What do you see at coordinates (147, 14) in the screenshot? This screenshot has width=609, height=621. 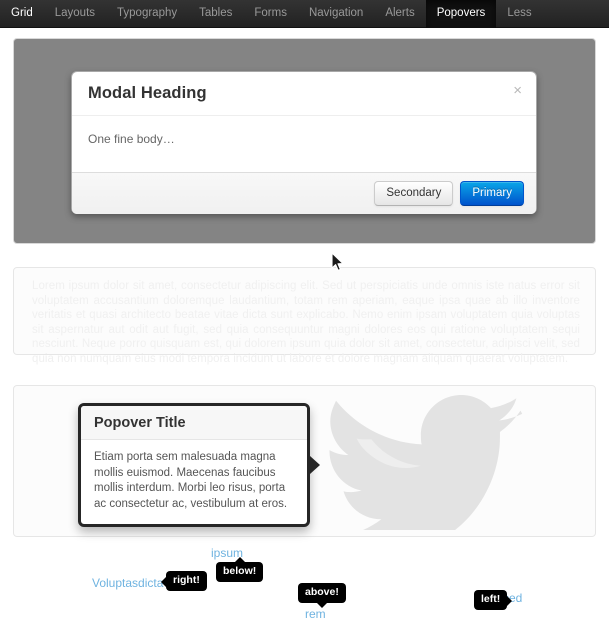 I see `nav-item-typography: Typography` at bounding box center [147, 14].